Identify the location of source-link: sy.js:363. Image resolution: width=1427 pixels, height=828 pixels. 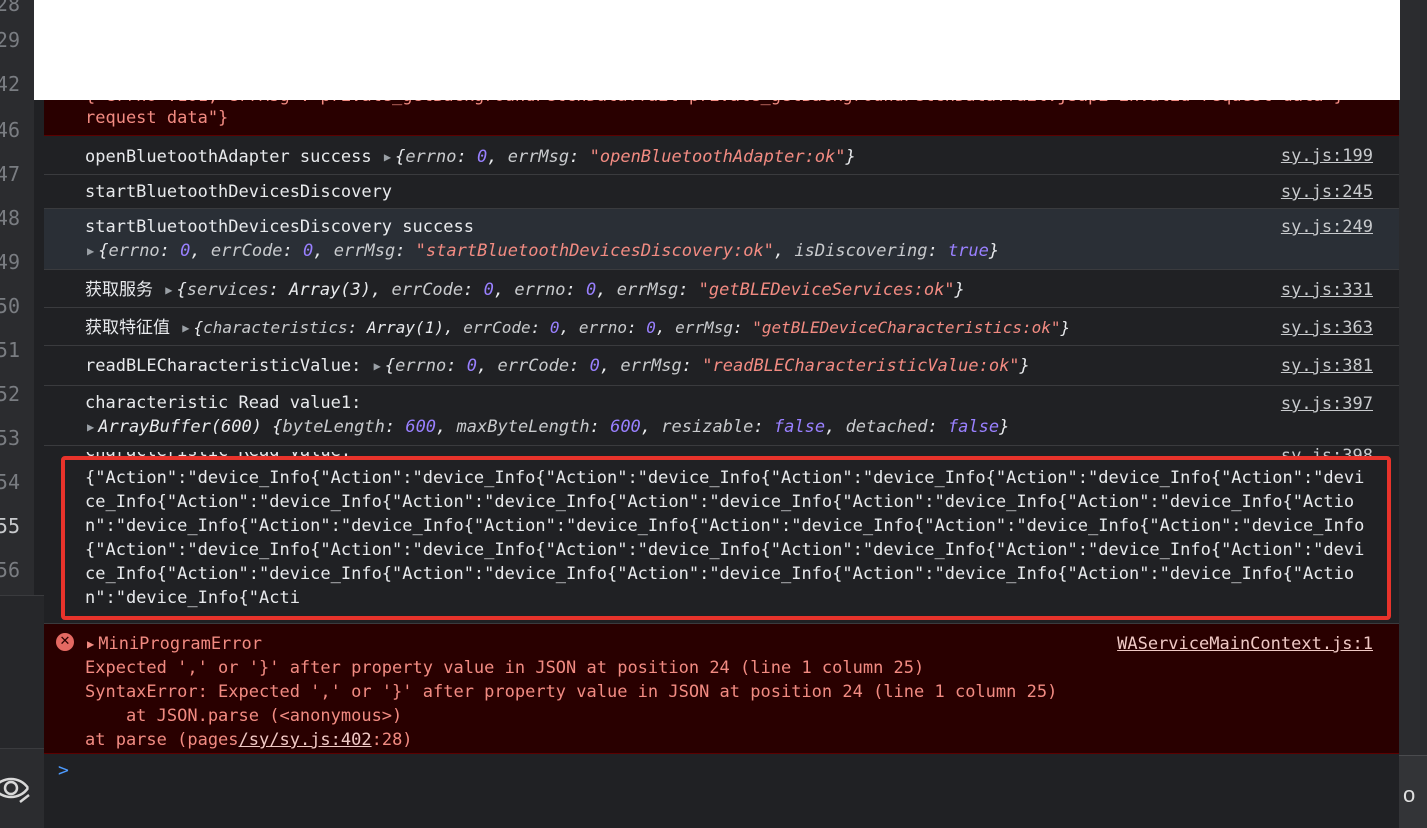
(1327, 328).